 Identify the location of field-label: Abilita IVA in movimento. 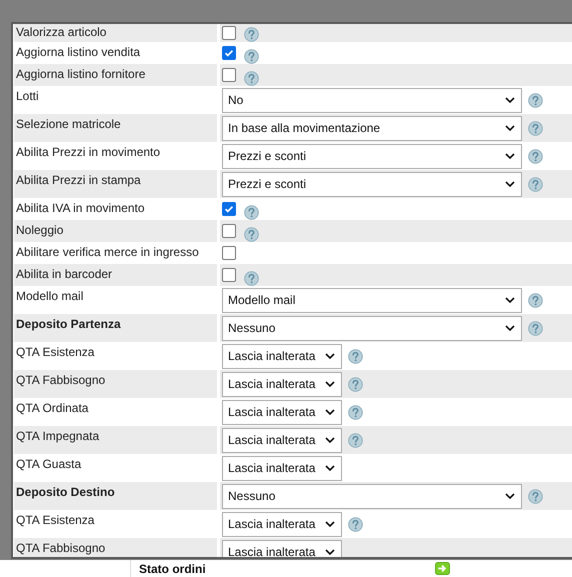
(80, 208).